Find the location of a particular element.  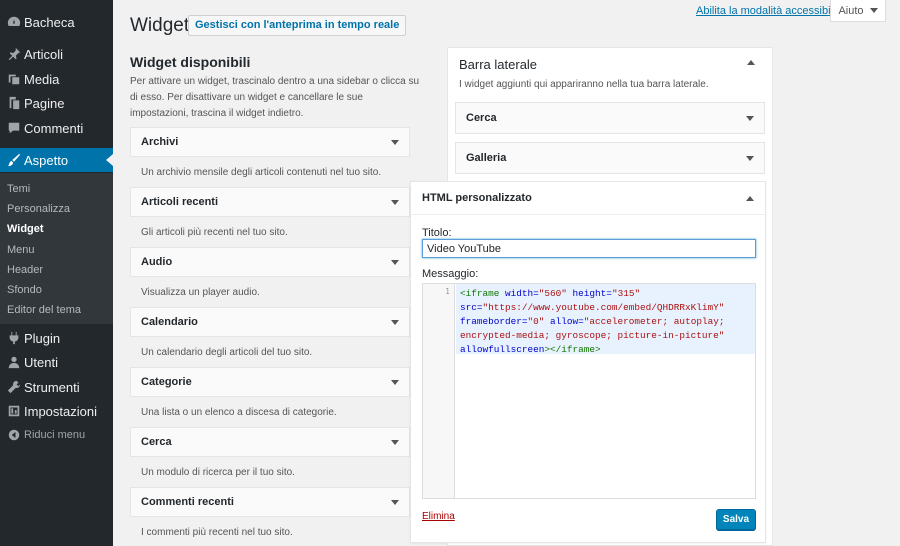

collapse-menu-button: Riduci menu is located at coordinates (56, 435).